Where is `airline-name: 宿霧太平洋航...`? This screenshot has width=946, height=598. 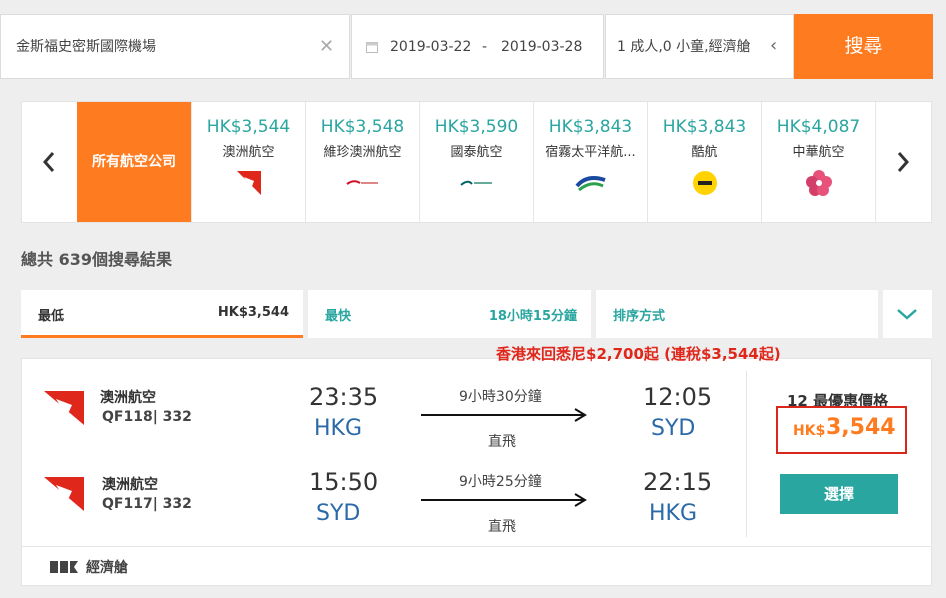
airline-name: 宿霧太平洋航... is located at coordinates (590, 152).